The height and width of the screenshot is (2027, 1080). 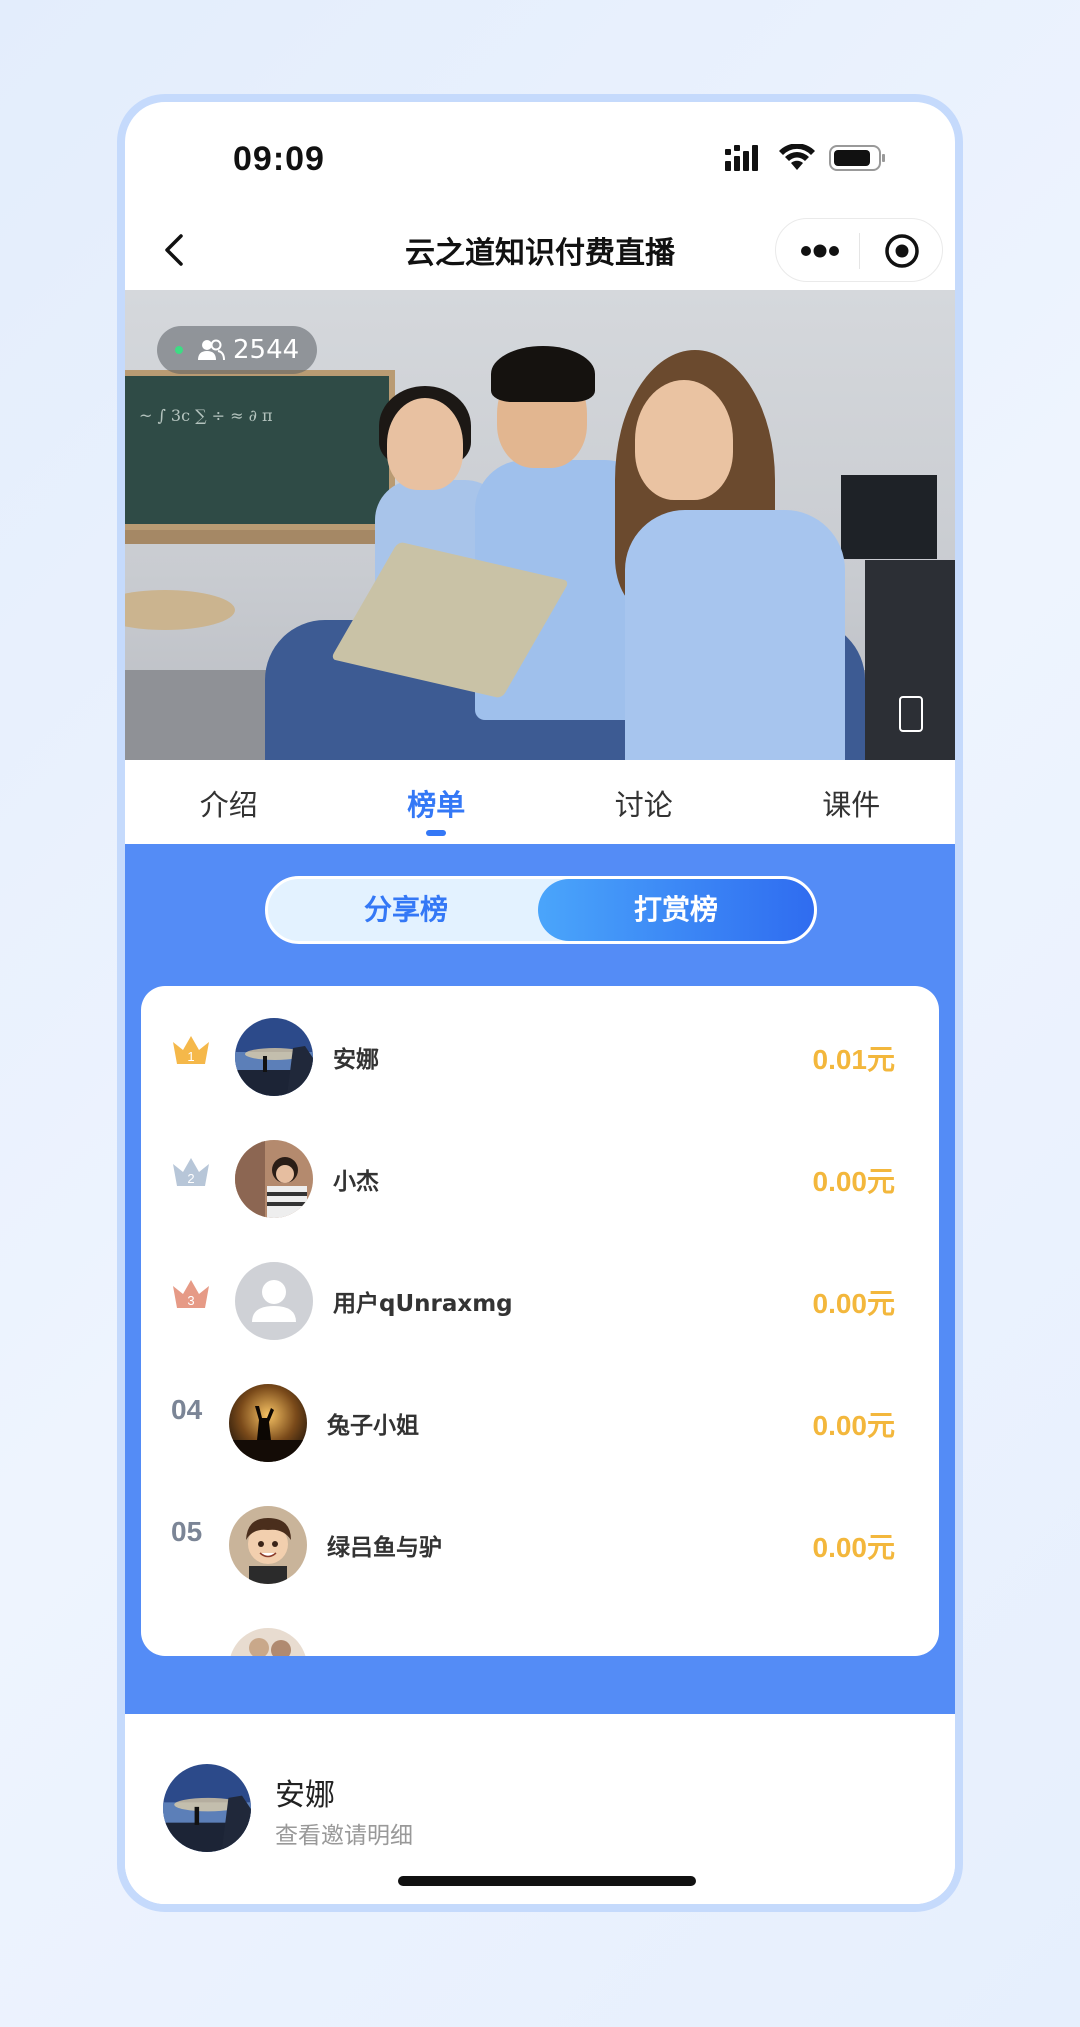 What do you see at coordinates (344, 1833) in the screenshot?
I see `view-invite-details-link: 查看邀请明细` at bounding box center [344, 1833].